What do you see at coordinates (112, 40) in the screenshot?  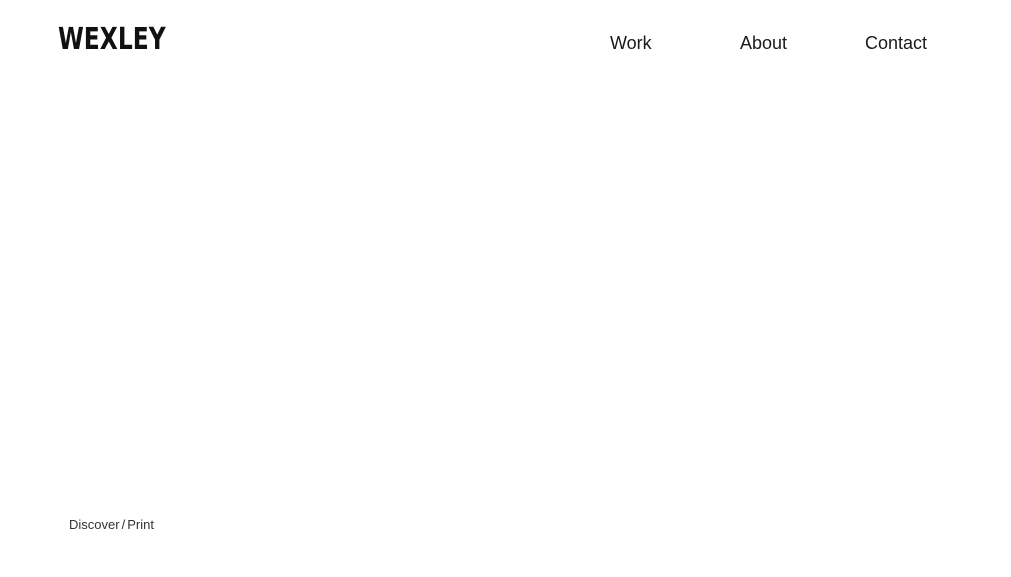 I see `site-logo: WEXLEY` at bounding box center [112, 40].